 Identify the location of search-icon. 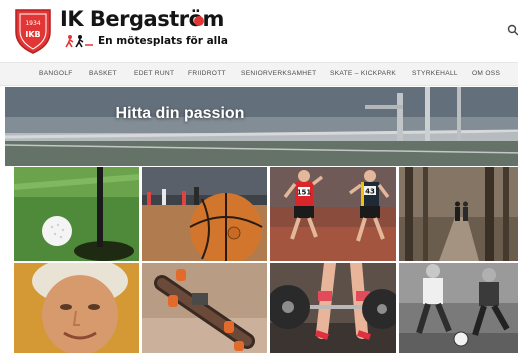
(512, 30).